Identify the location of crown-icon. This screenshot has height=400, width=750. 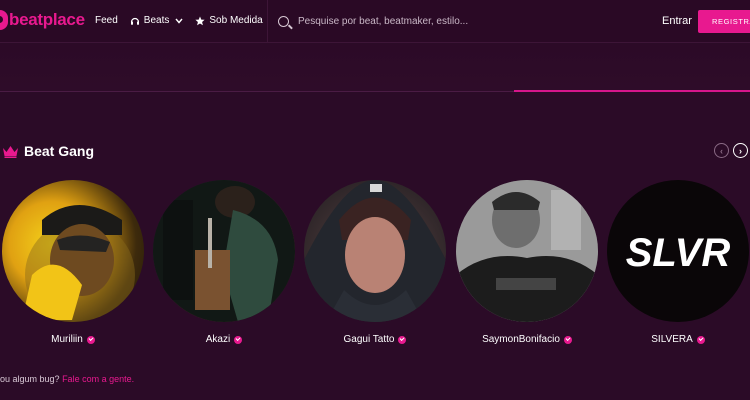
(10, 151).